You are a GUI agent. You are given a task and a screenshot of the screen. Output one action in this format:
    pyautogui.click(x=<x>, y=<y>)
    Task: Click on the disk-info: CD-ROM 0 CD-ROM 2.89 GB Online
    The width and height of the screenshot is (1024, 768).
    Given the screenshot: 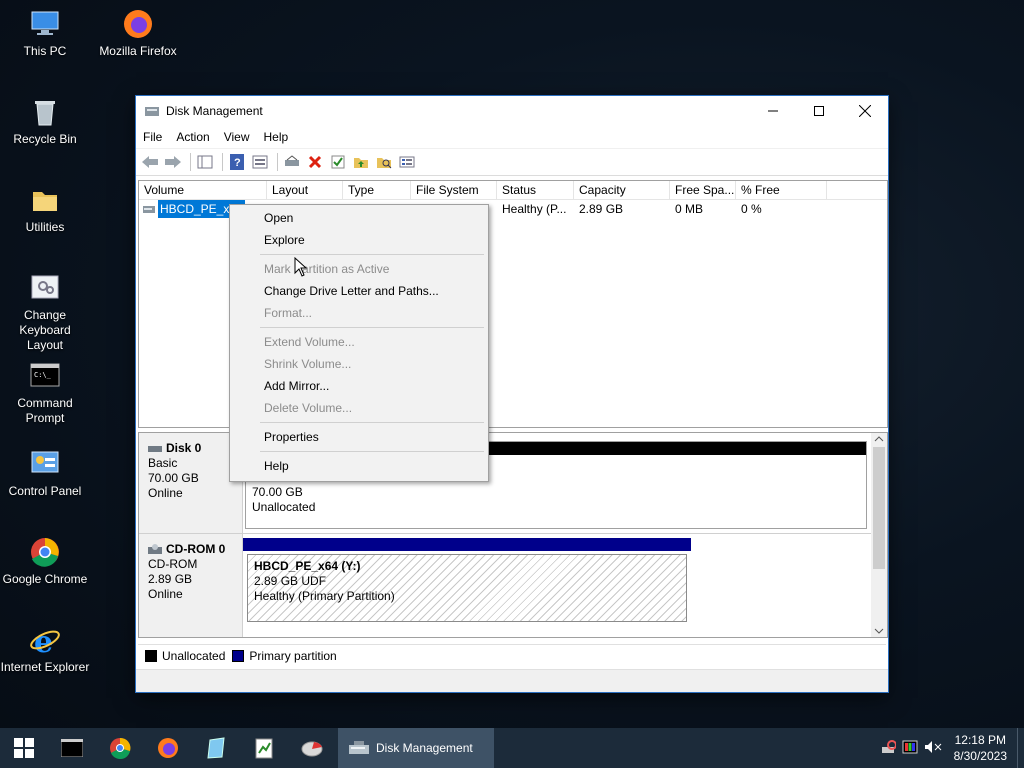 What is the action you would take?
    pyautogui.click(x=191, y=585)
    